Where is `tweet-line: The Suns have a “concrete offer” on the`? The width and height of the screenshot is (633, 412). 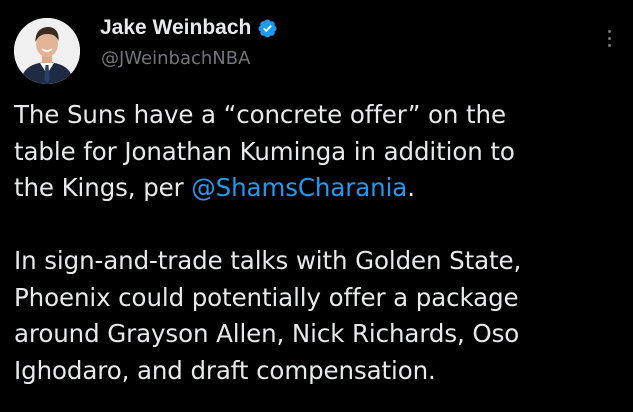
tweet-line: The Suns have a “concrete offer” on the is located at coordinates (260, 114).